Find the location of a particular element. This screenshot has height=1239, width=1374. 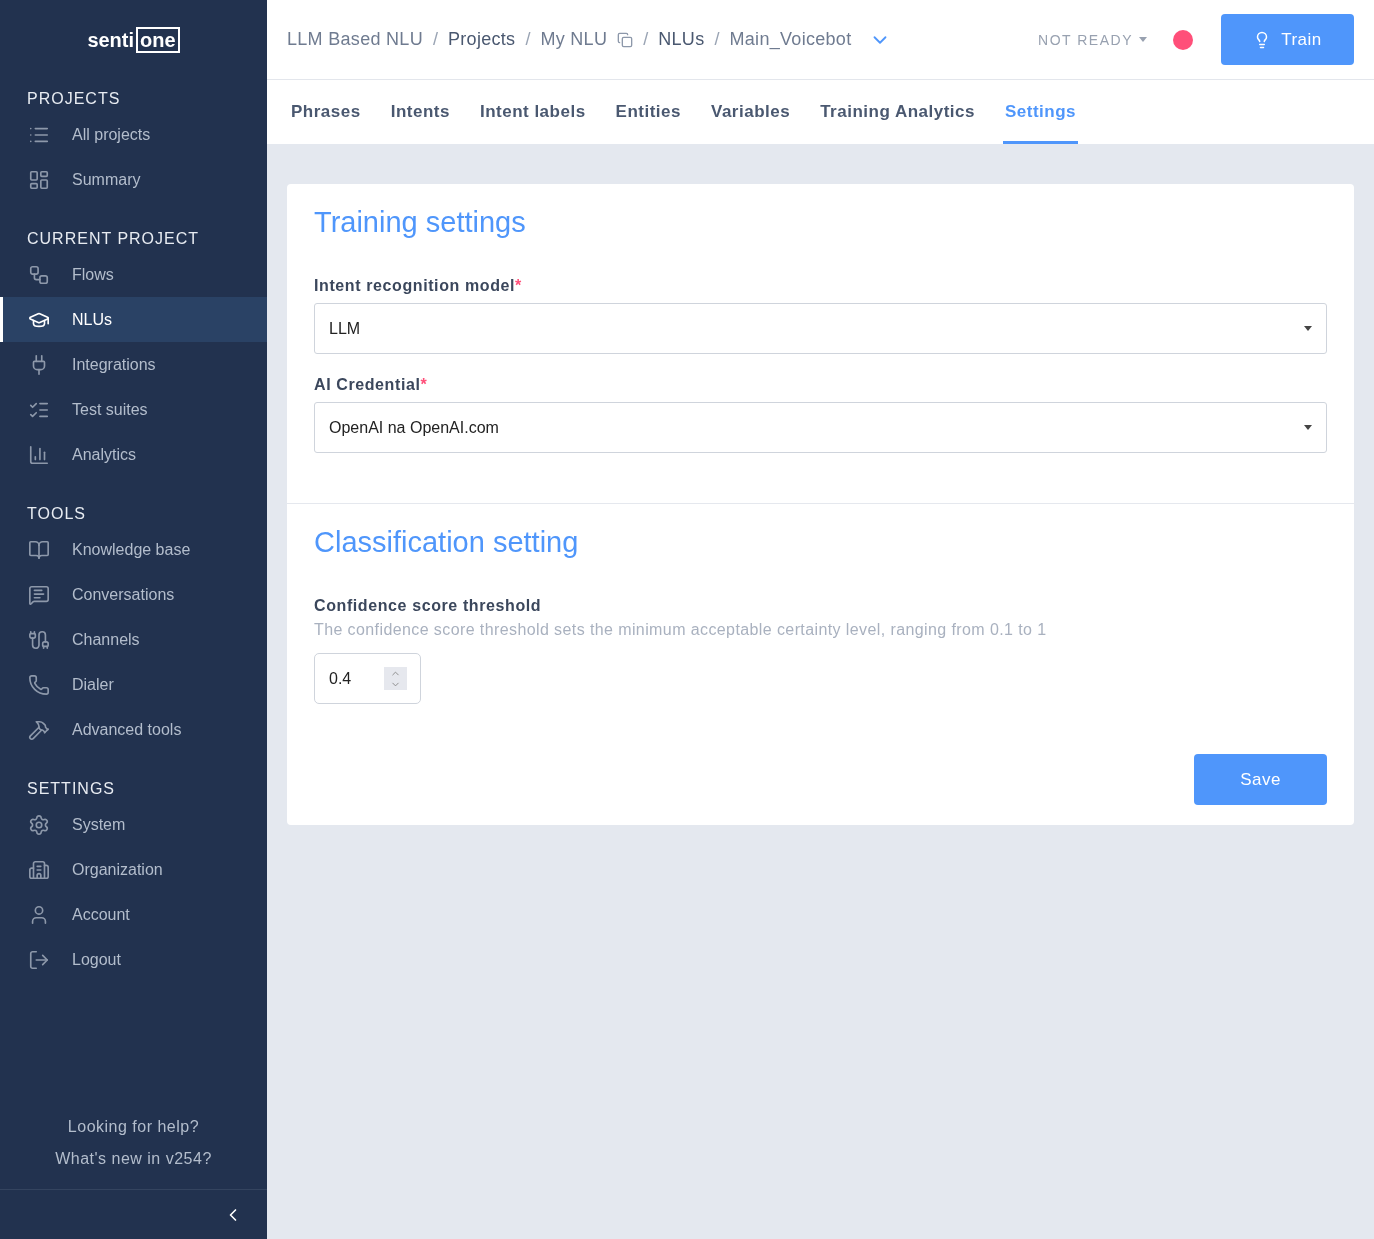

number-field: 0.4 is located at coordinates (367, 678).